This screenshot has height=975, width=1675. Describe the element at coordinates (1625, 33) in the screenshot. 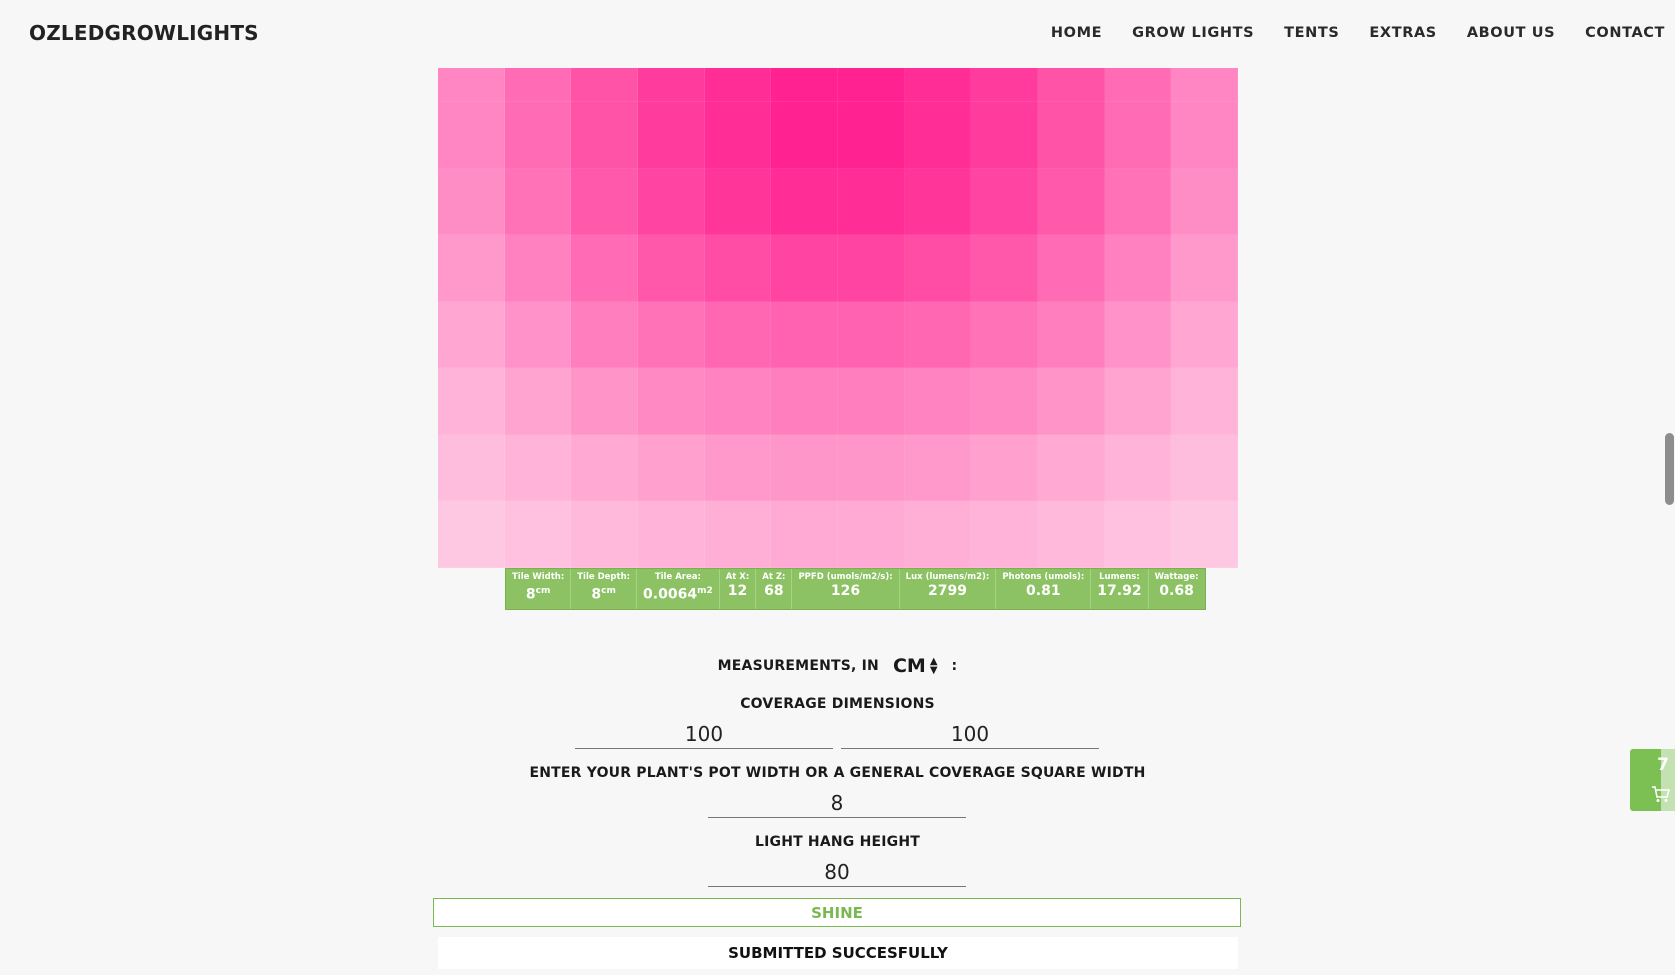

I see `nav-contact: CONTACT` at that location.